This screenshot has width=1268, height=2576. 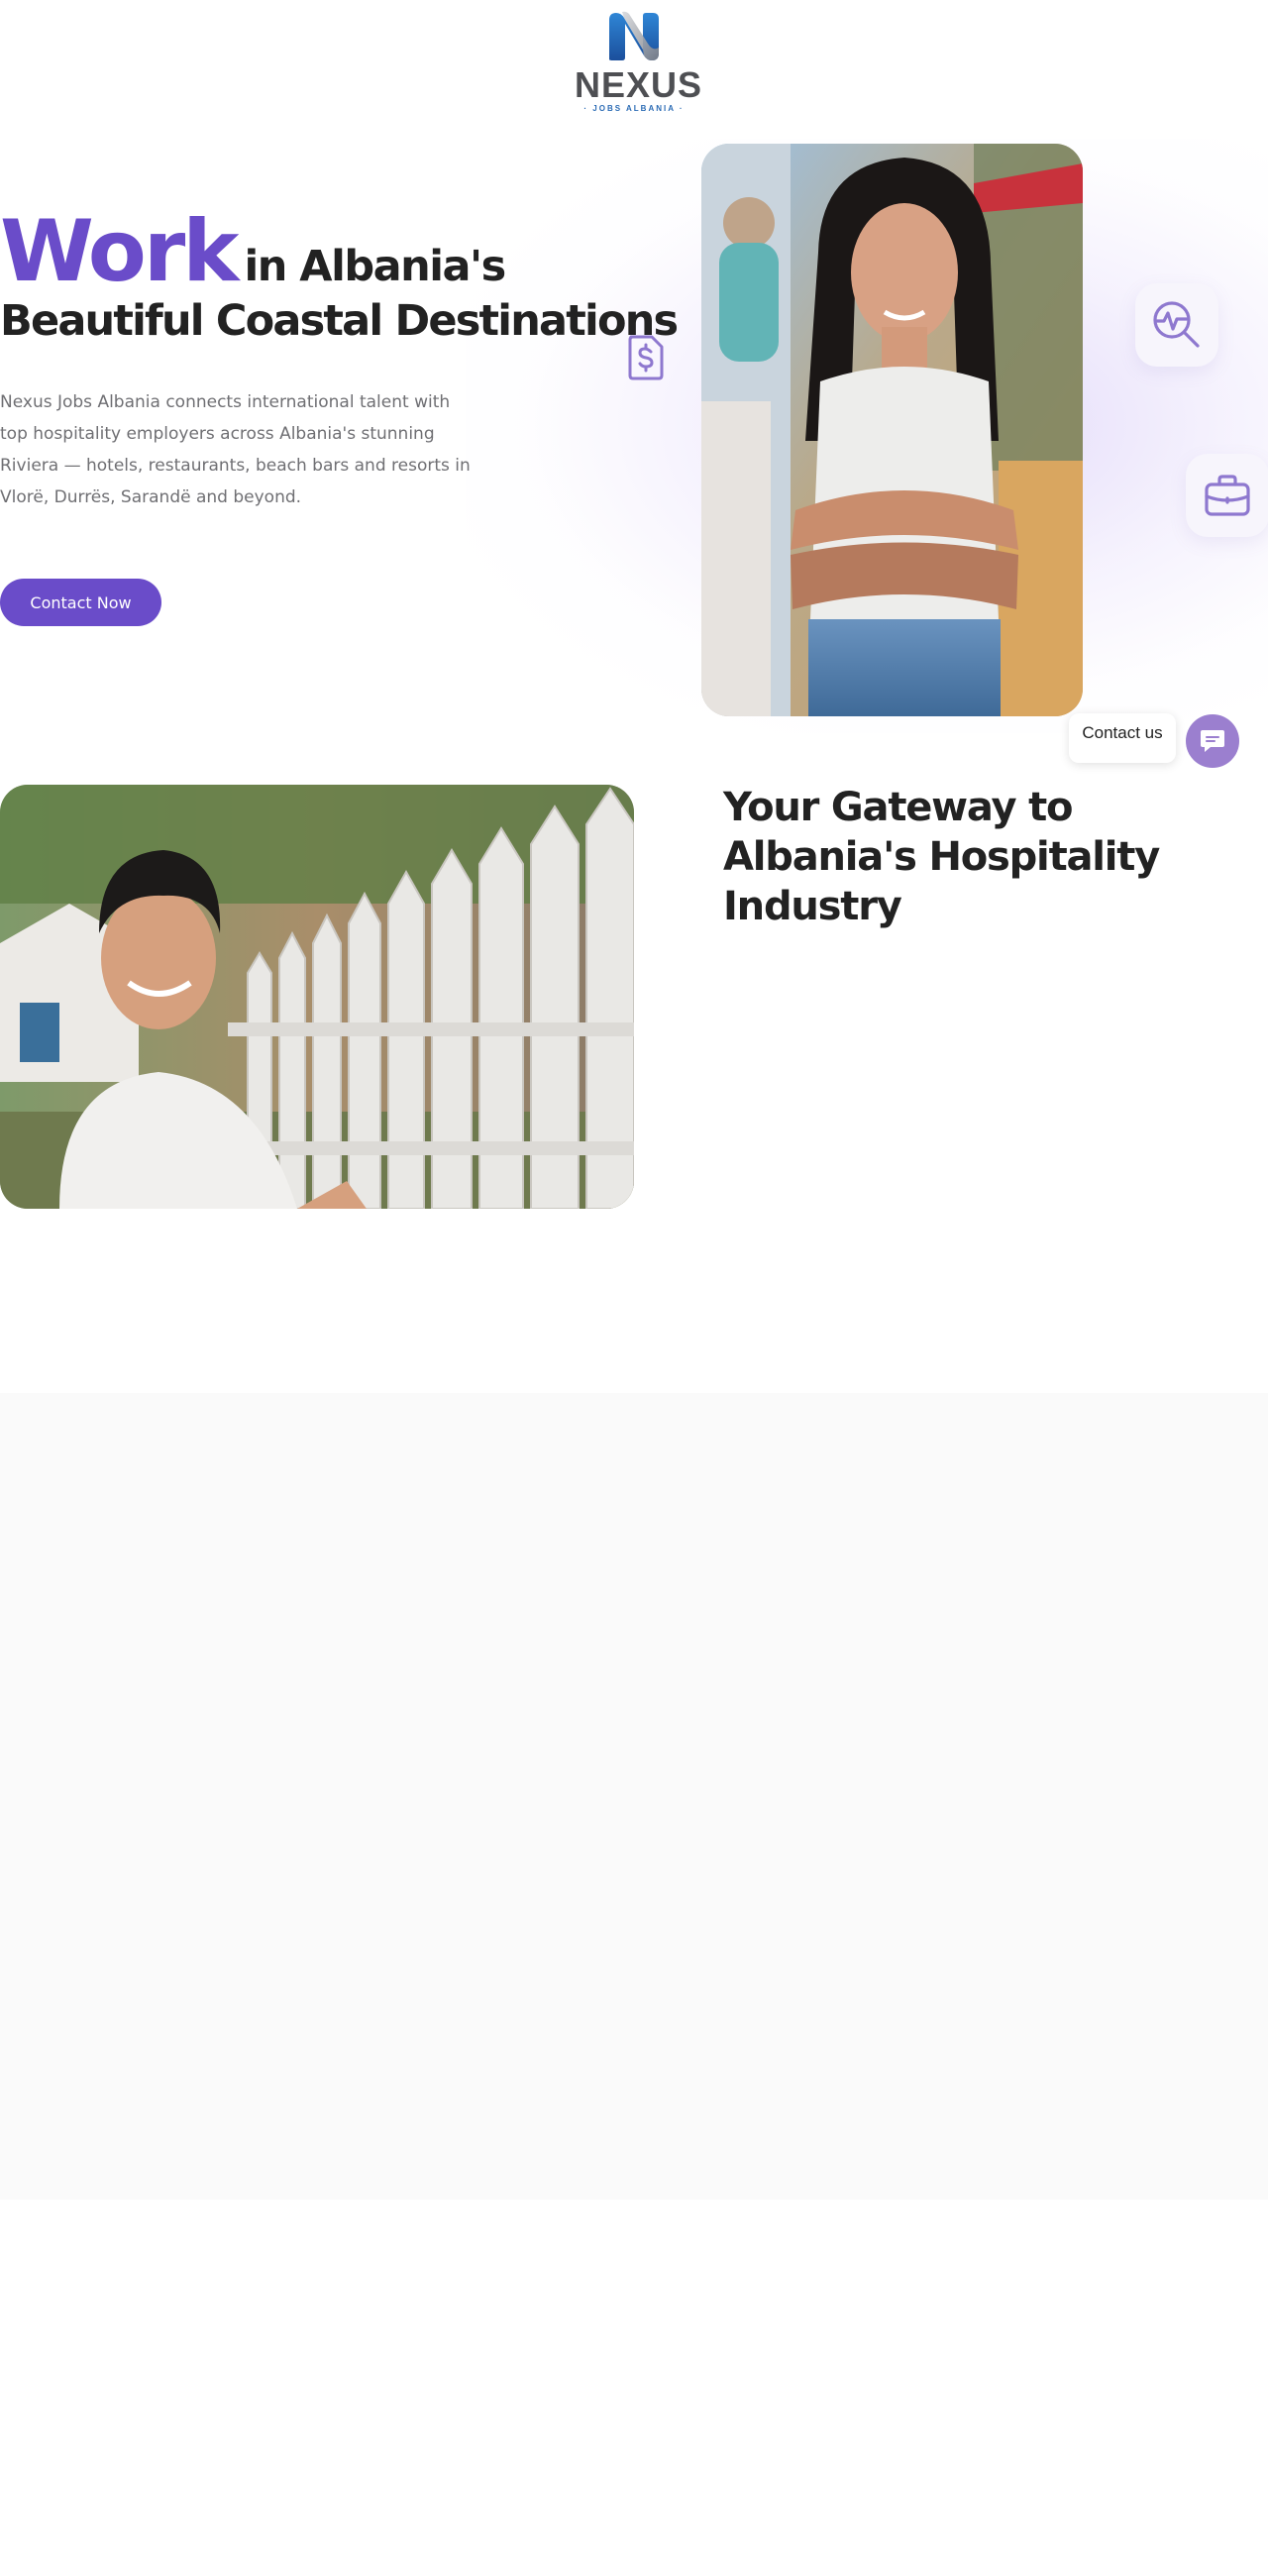 What do you see at coordinates (639, 84) in the screenshot?
I see `logo-wordmark: NEXUS` at bounding box center [639, 84].